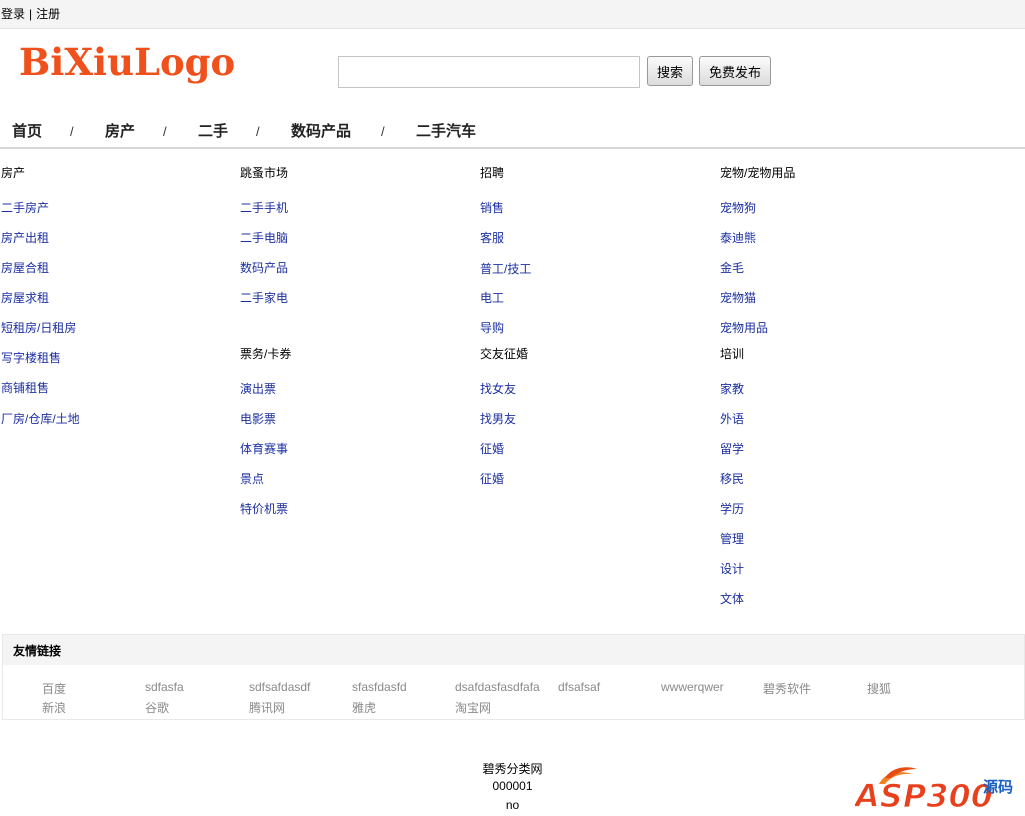  Describe the element at coordinates (25, 387) in the screenshot. I see `category-link: 商铺租售` at that location.